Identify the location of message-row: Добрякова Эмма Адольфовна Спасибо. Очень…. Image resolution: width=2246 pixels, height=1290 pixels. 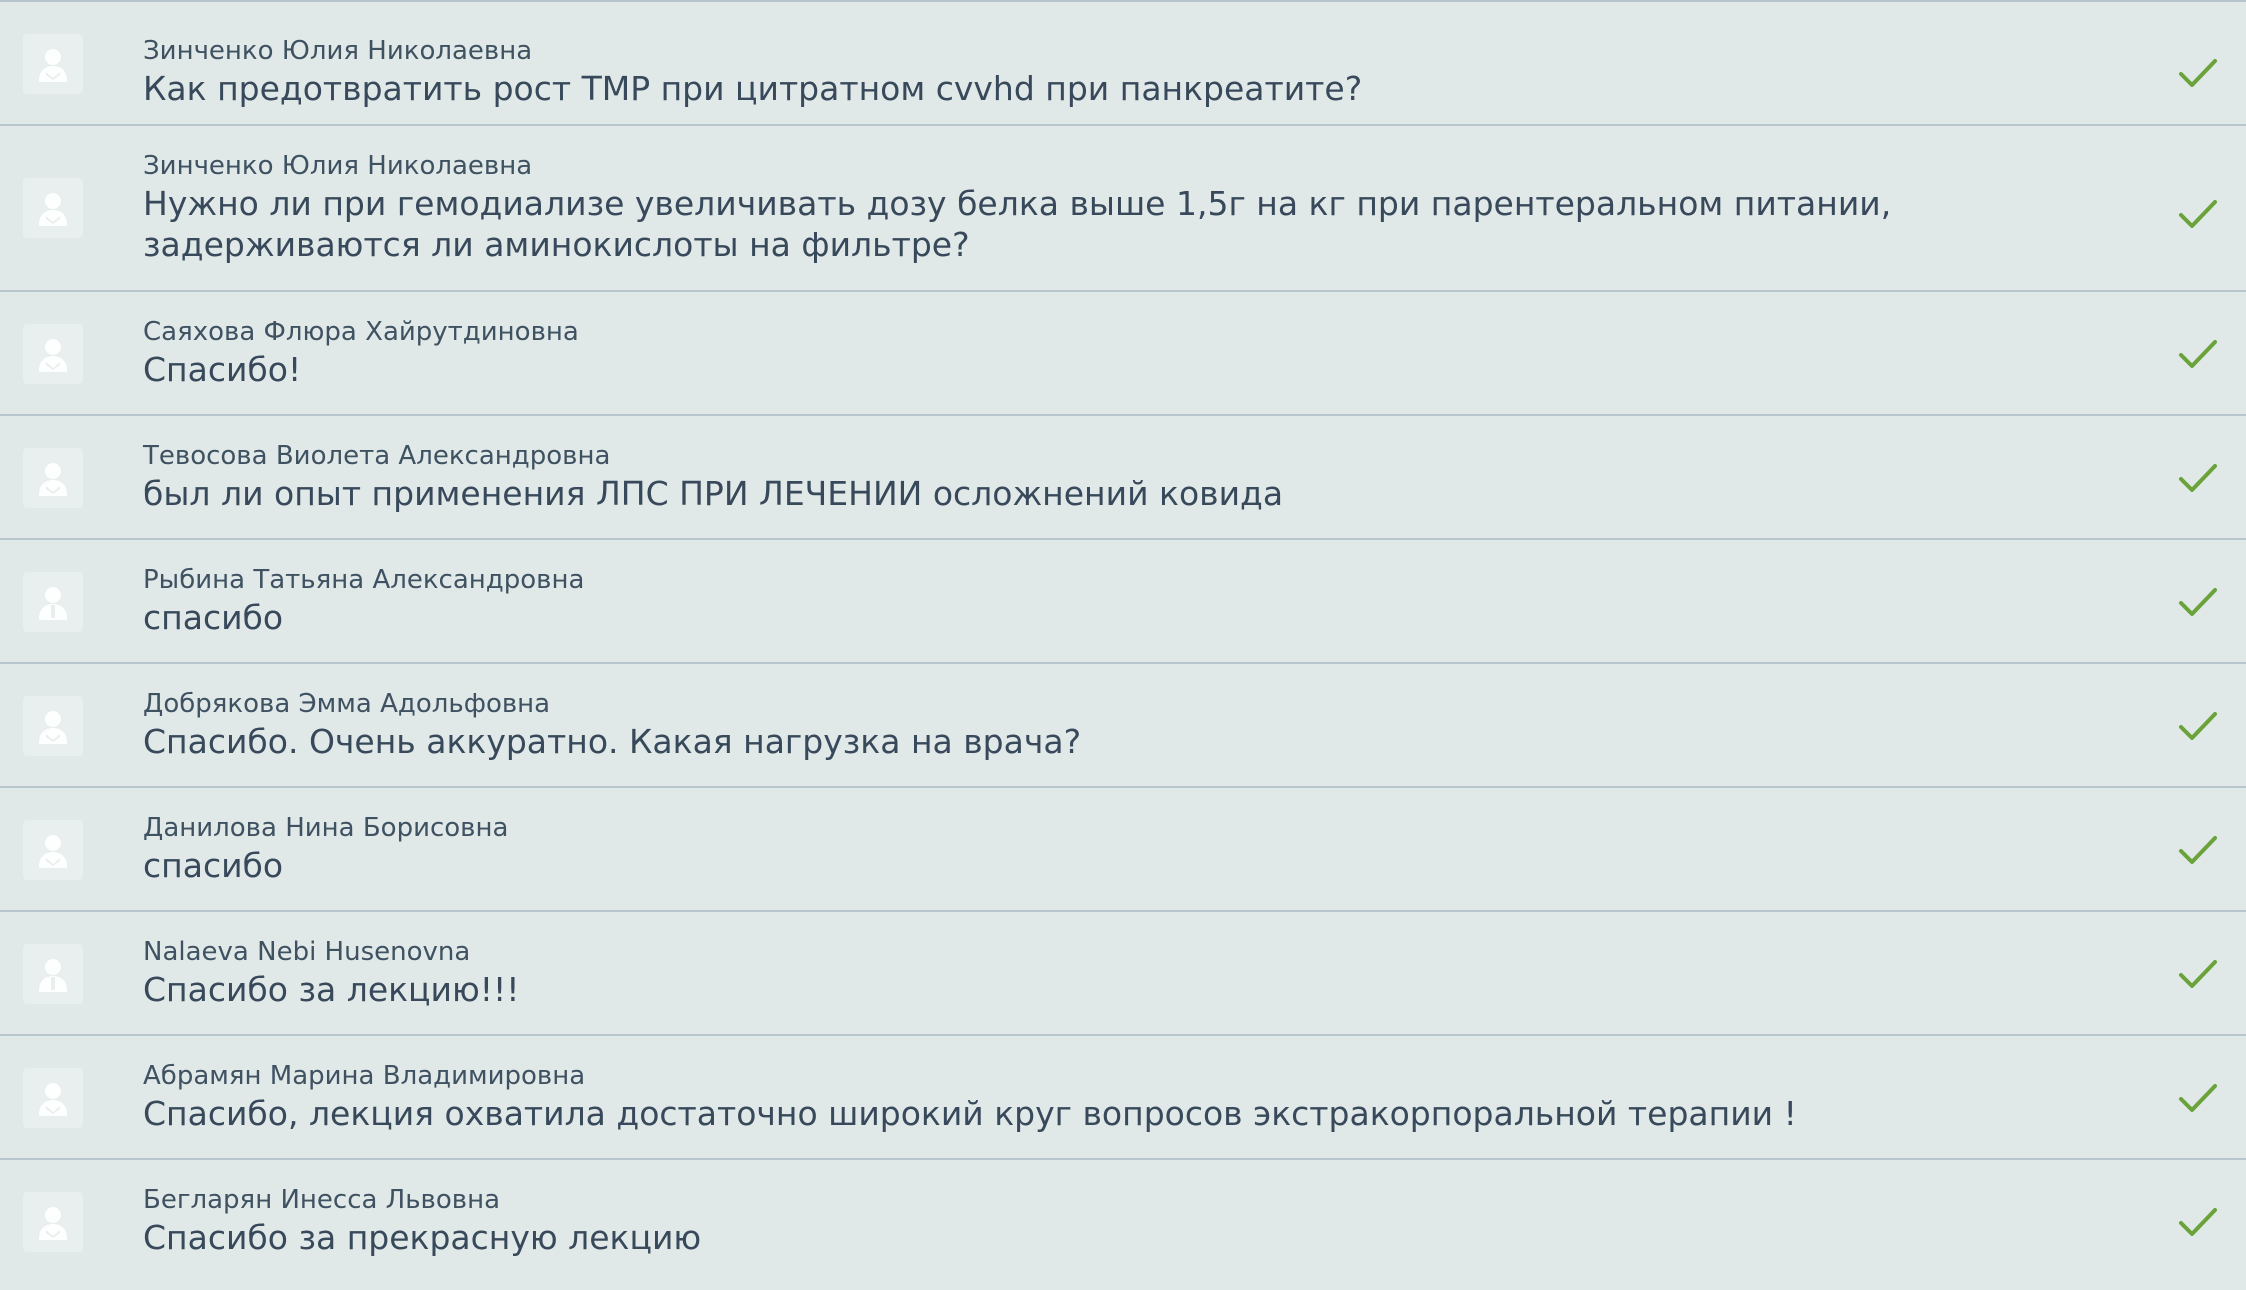
(1123, 726).